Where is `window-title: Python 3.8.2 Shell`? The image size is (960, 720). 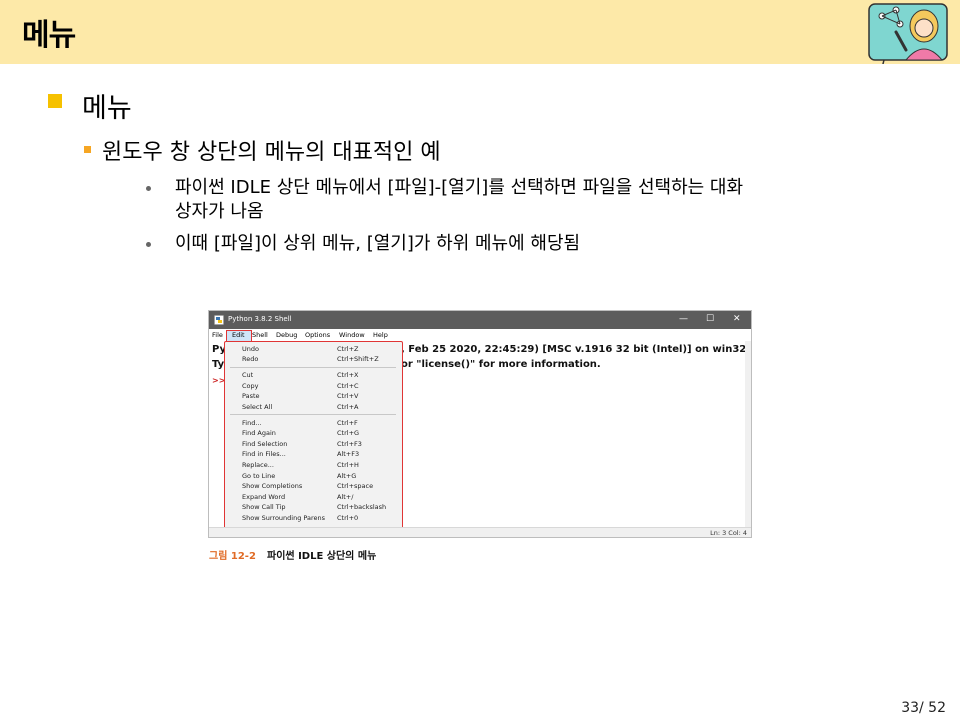 window-title: Python 3.8.2 Shell is located at coordinates (260, 319).